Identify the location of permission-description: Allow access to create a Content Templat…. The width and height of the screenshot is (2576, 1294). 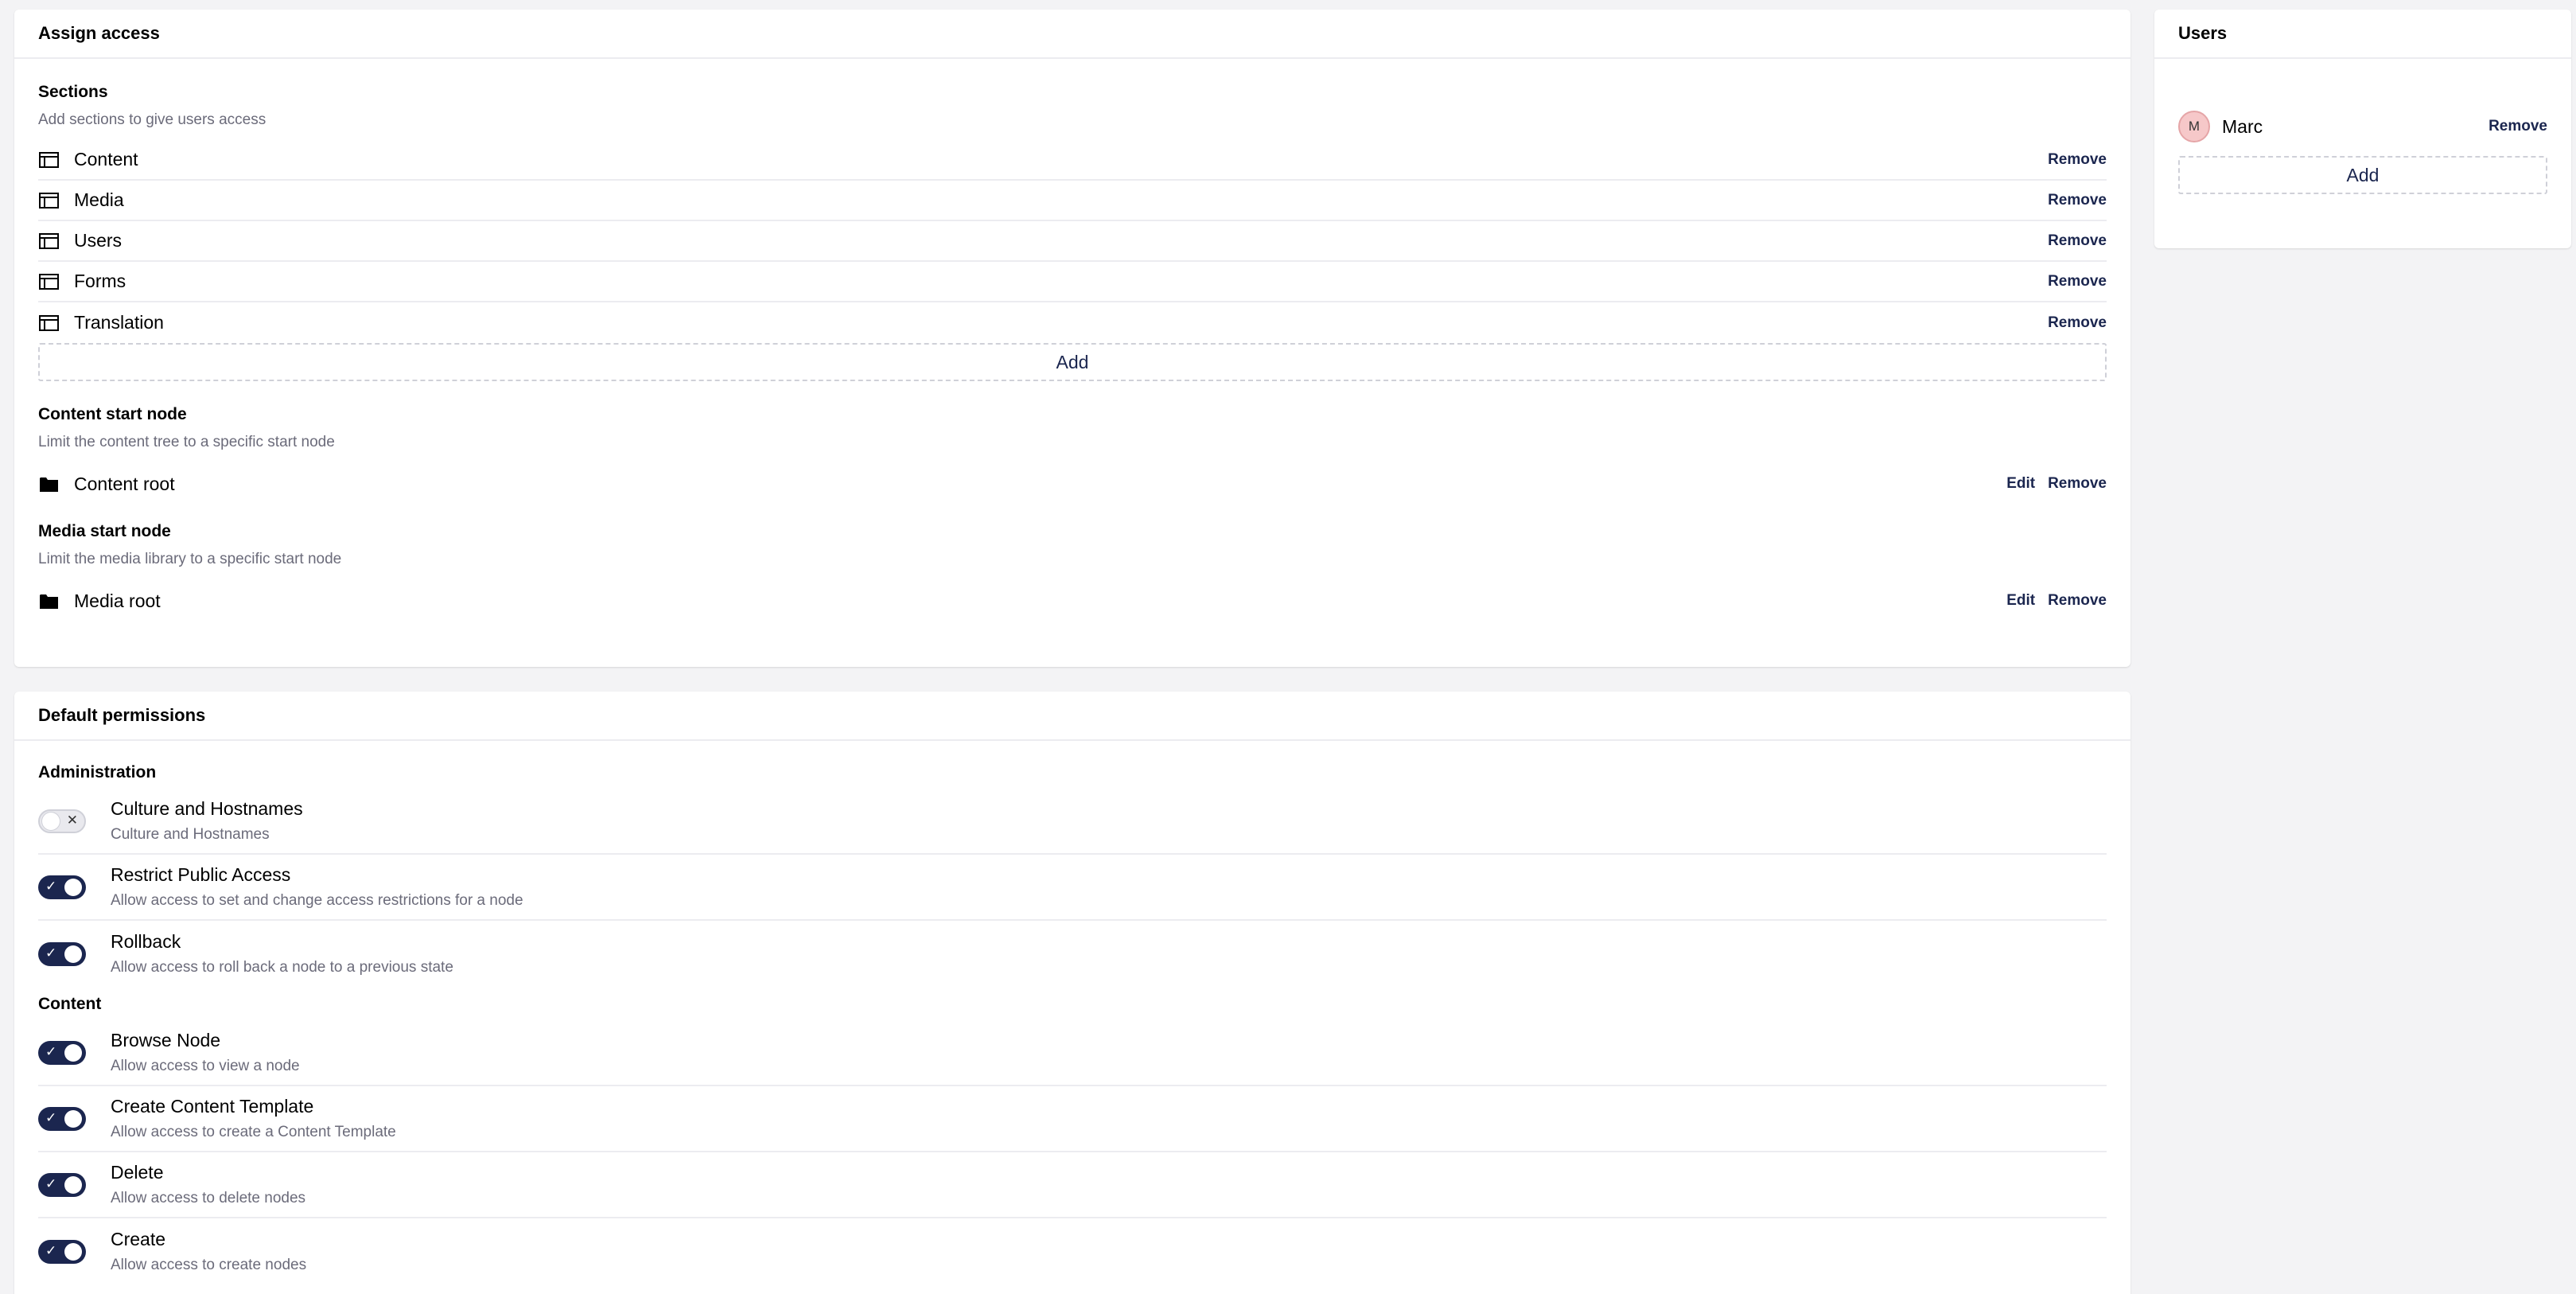
(254, 1132).